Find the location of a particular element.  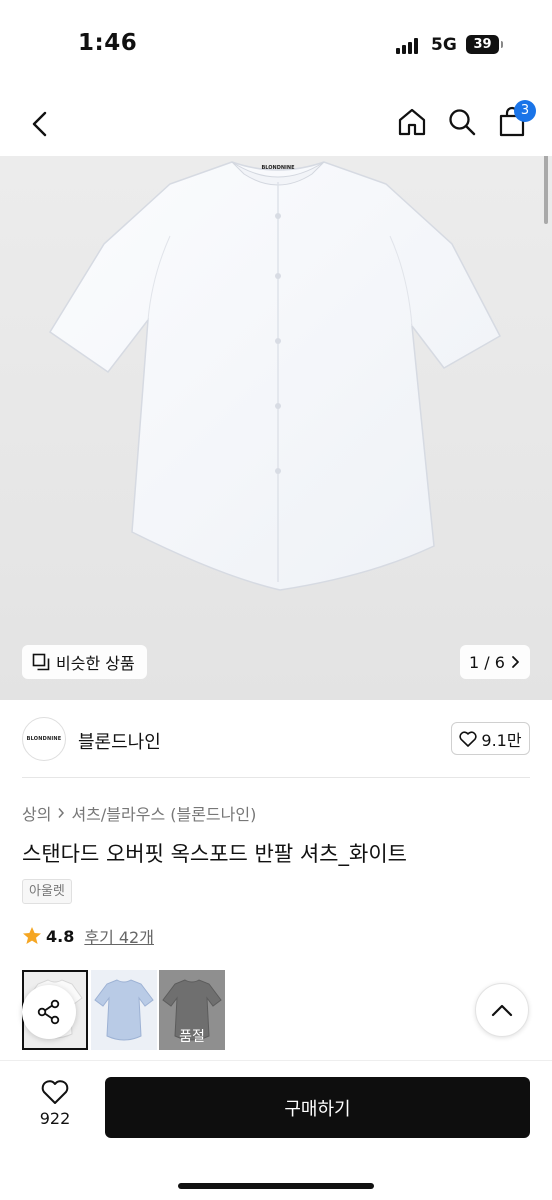

search-button is located at coordinates (462, 122).